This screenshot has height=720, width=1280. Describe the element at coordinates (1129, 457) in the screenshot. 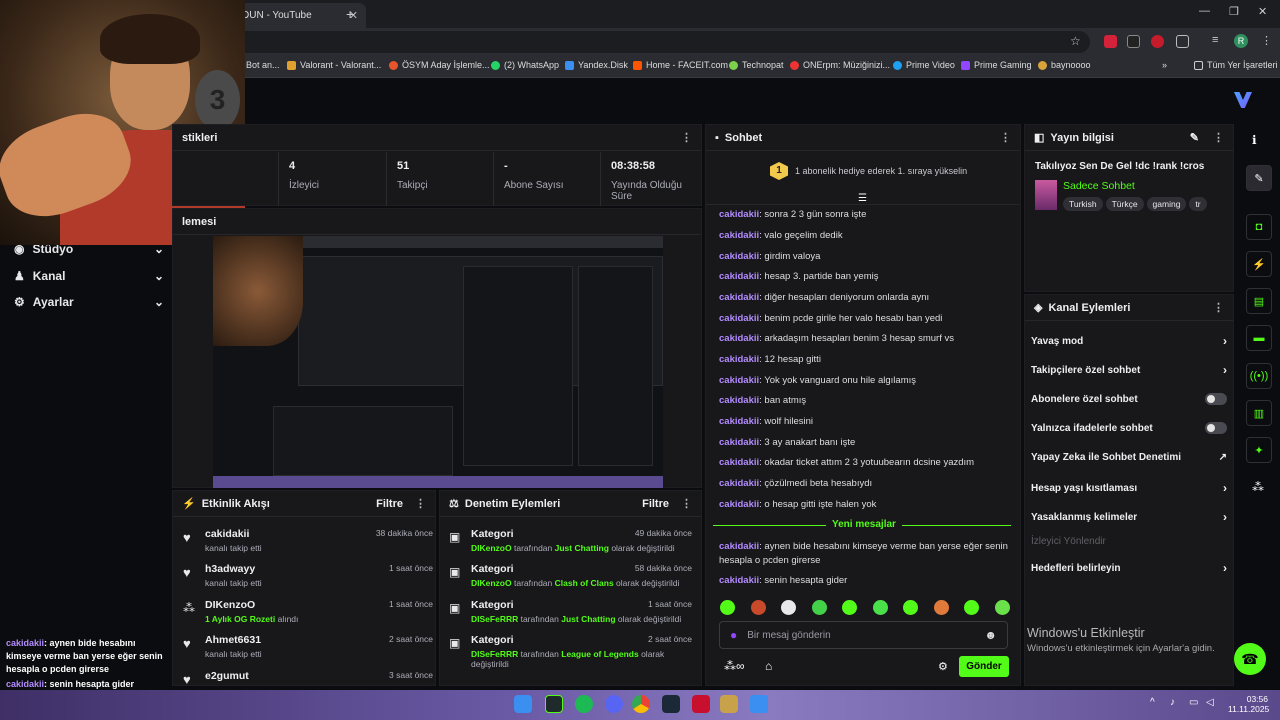

I see `action-ai-moderation: Yapay Zeka ile Sohbet Denetimi ↗` at that location.